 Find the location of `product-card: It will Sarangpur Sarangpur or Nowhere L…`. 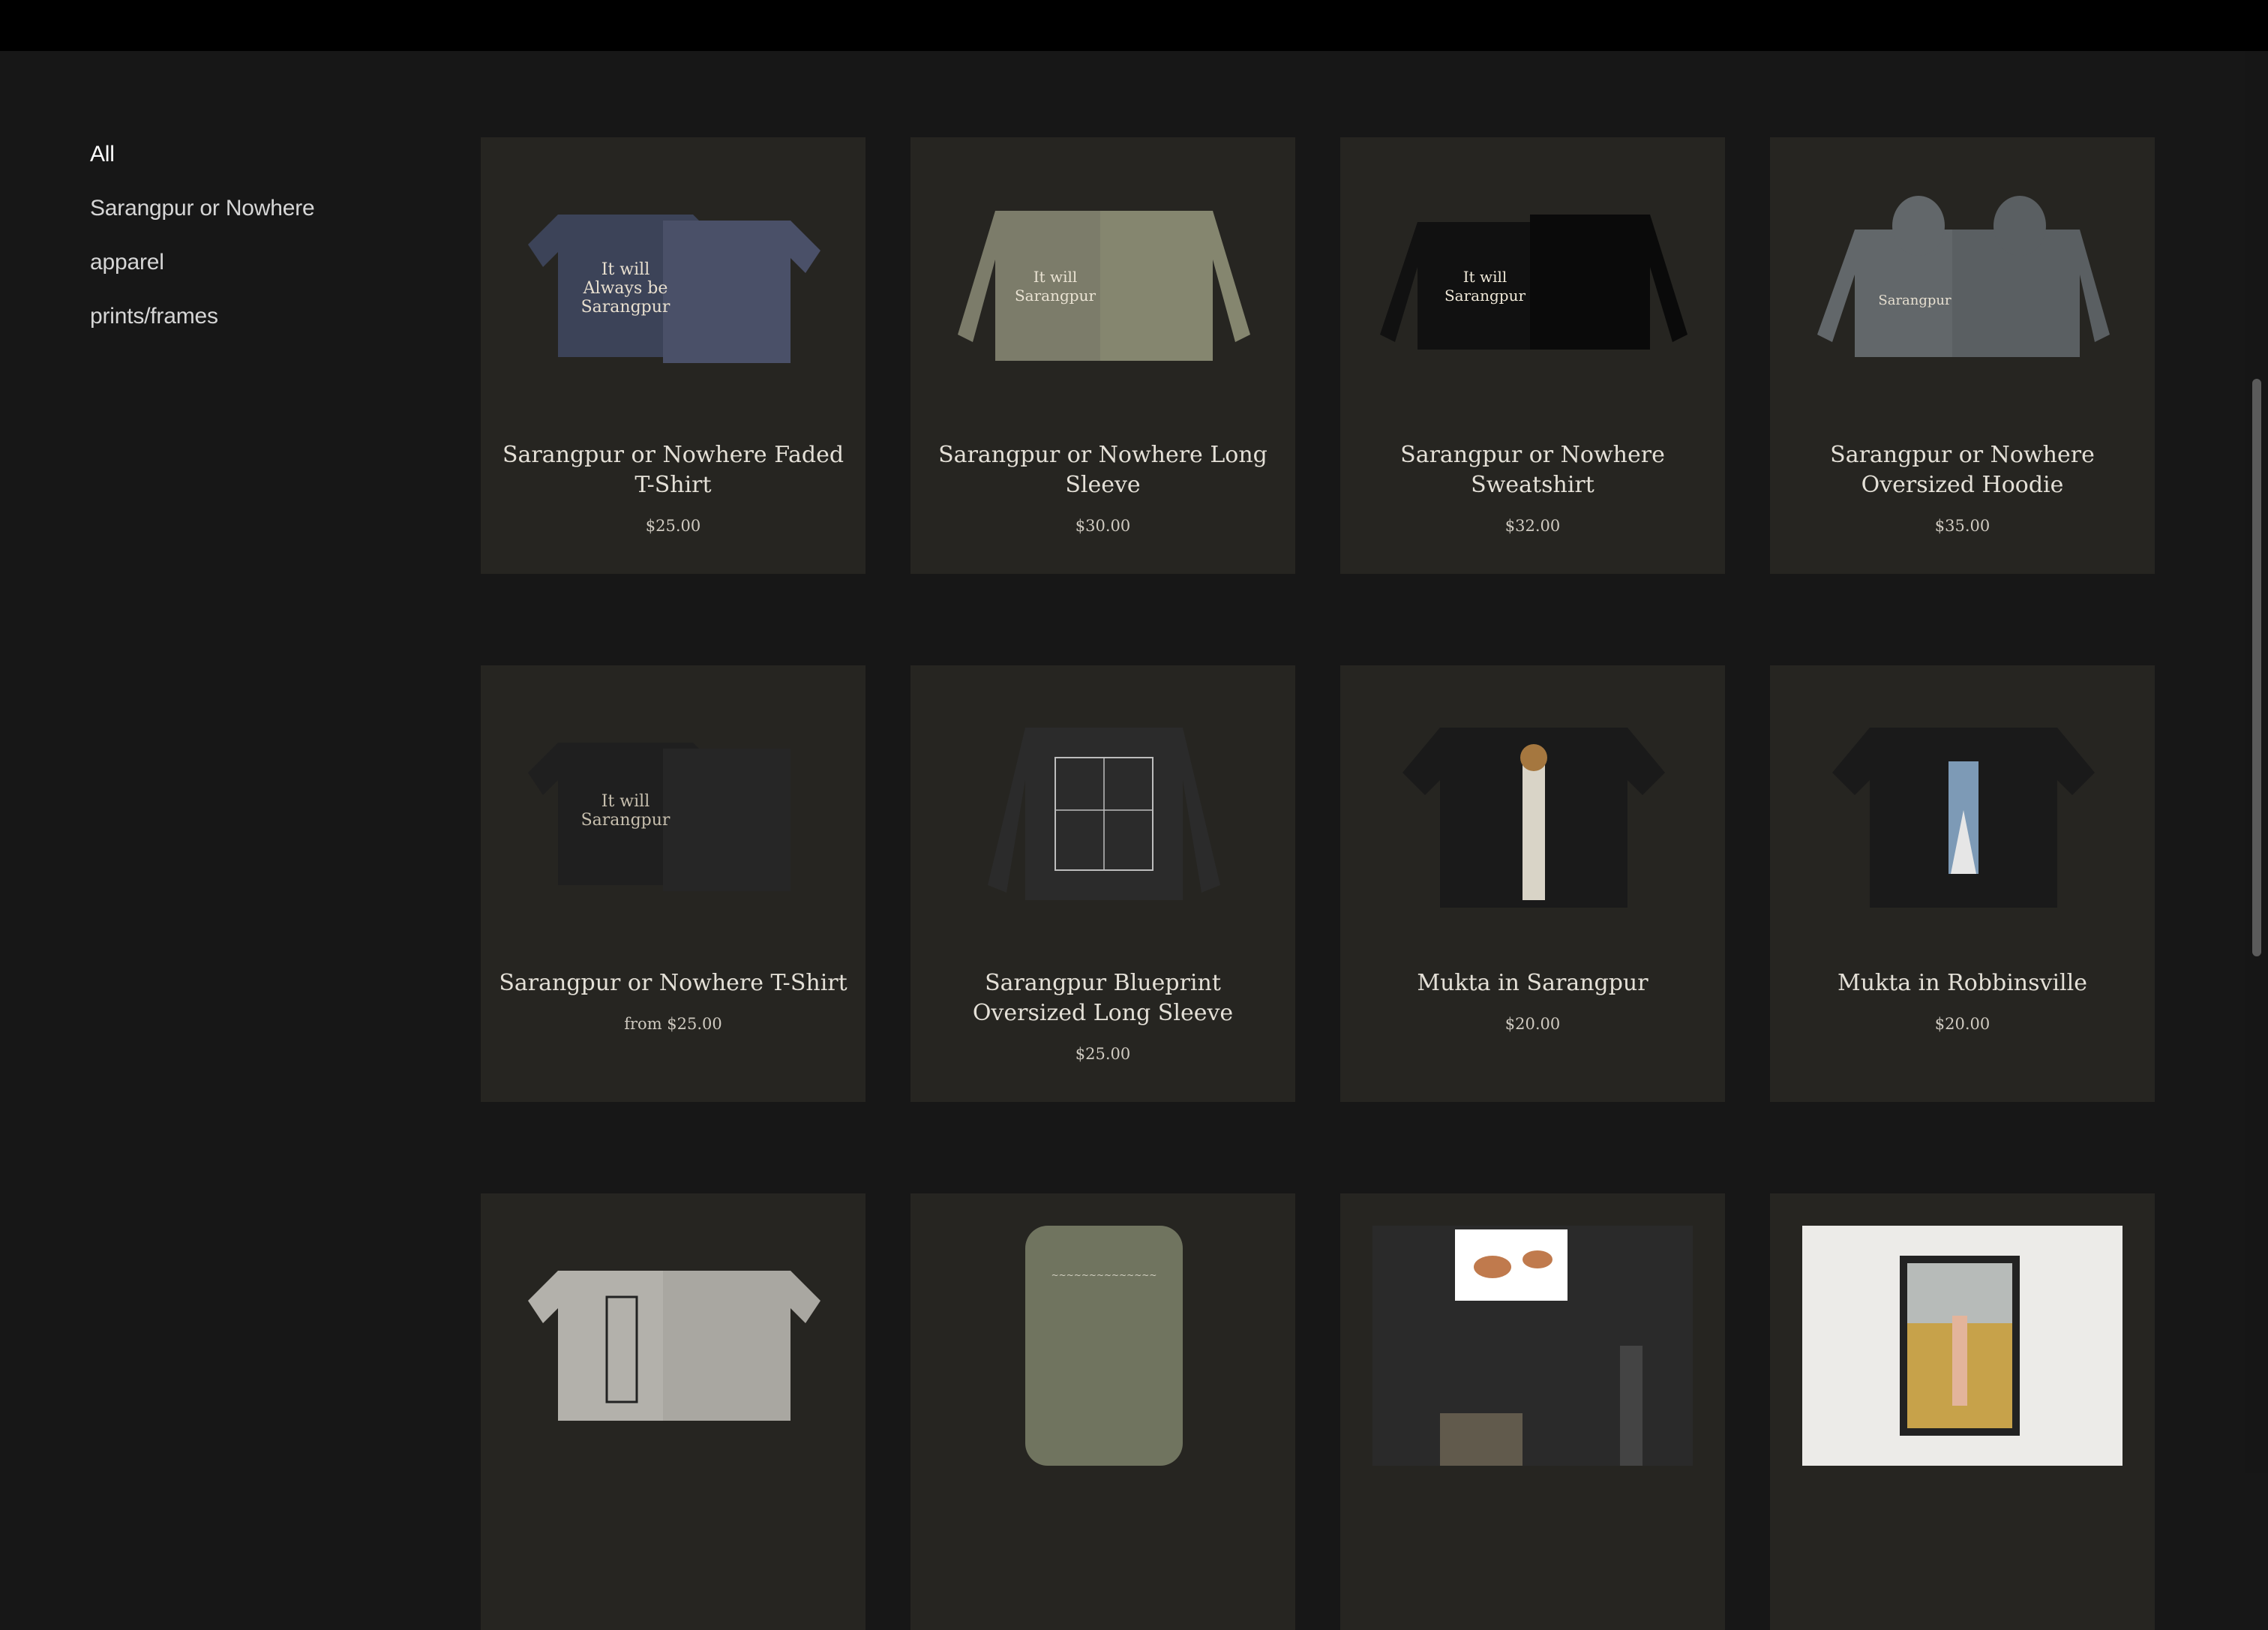

product-card: It will Sarangpur Sarangpur or Nowhere L… is located at coordinates (1102, 356).